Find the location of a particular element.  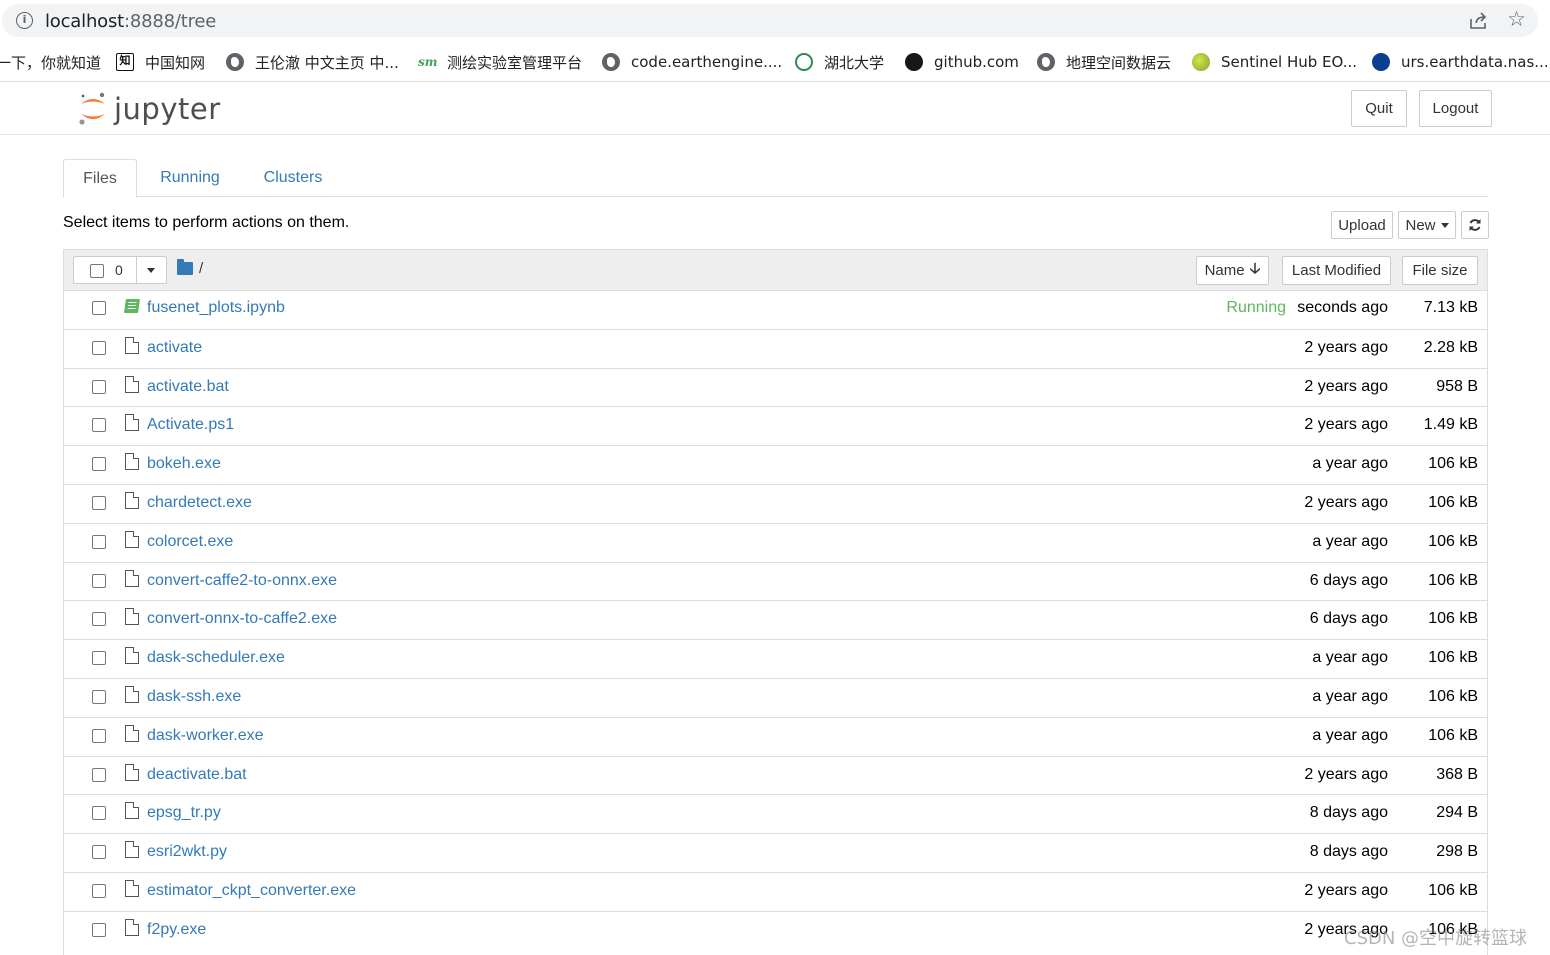

bookmark-item: 一下，你就知道 is located at coordinates (50, 62).